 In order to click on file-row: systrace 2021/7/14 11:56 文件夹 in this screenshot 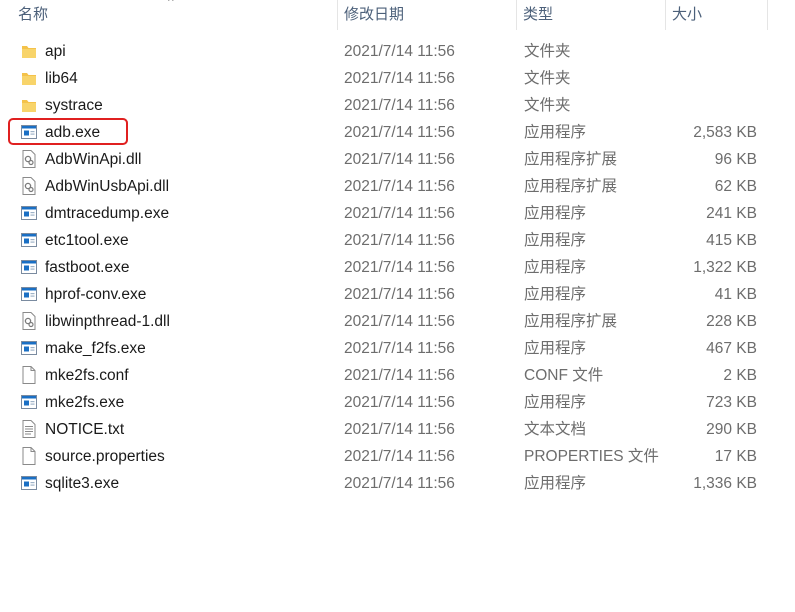, I will do `click(397, 105)`.